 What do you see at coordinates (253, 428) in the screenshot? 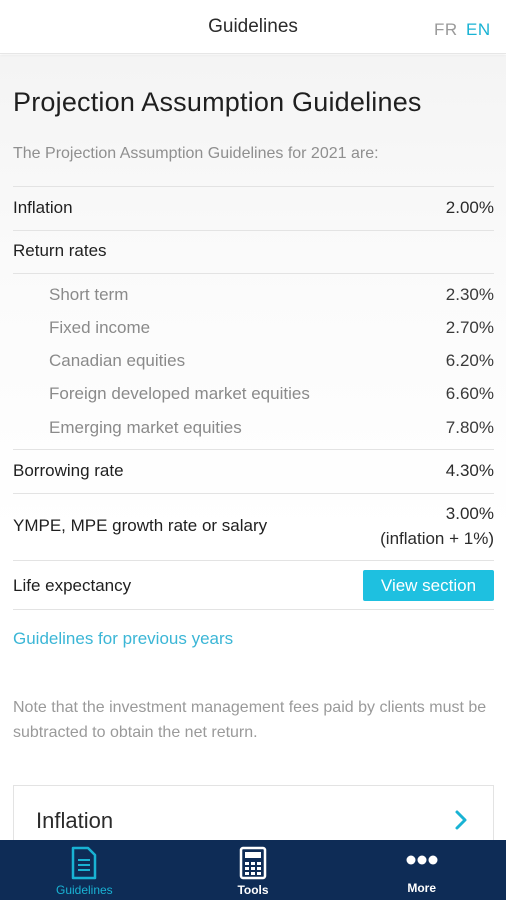
I see `list-item: Emerging market equities 7.80%` at bounding box center [253, 428].